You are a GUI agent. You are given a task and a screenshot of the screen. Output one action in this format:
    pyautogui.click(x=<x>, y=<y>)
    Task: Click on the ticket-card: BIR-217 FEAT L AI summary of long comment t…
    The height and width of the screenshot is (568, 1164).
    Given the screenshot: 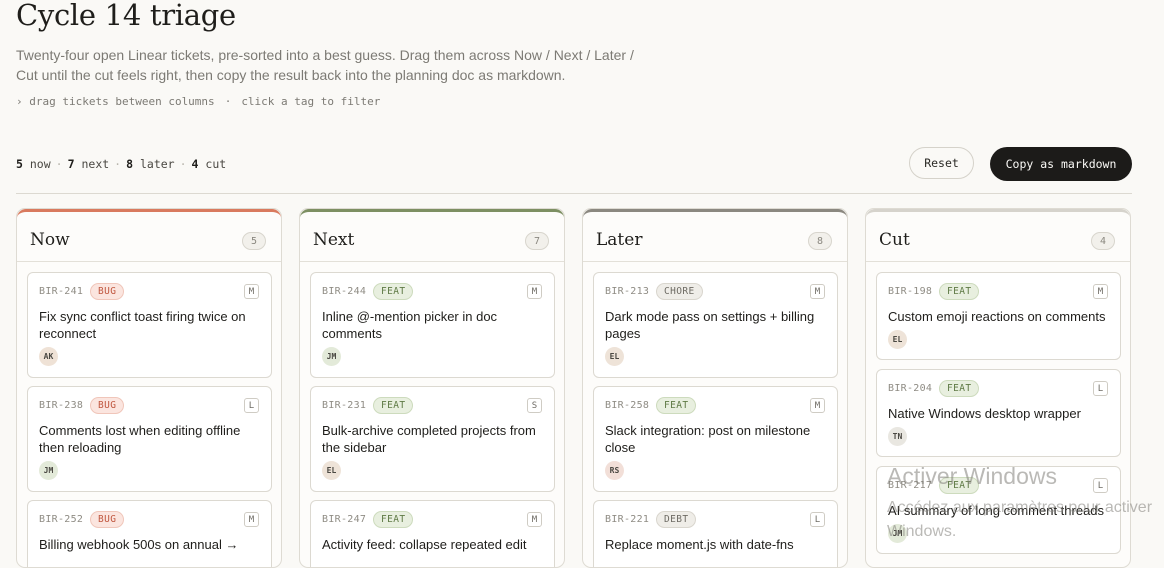 What is the action you would take?
    pyautogui.click(x=998, y=510)
    